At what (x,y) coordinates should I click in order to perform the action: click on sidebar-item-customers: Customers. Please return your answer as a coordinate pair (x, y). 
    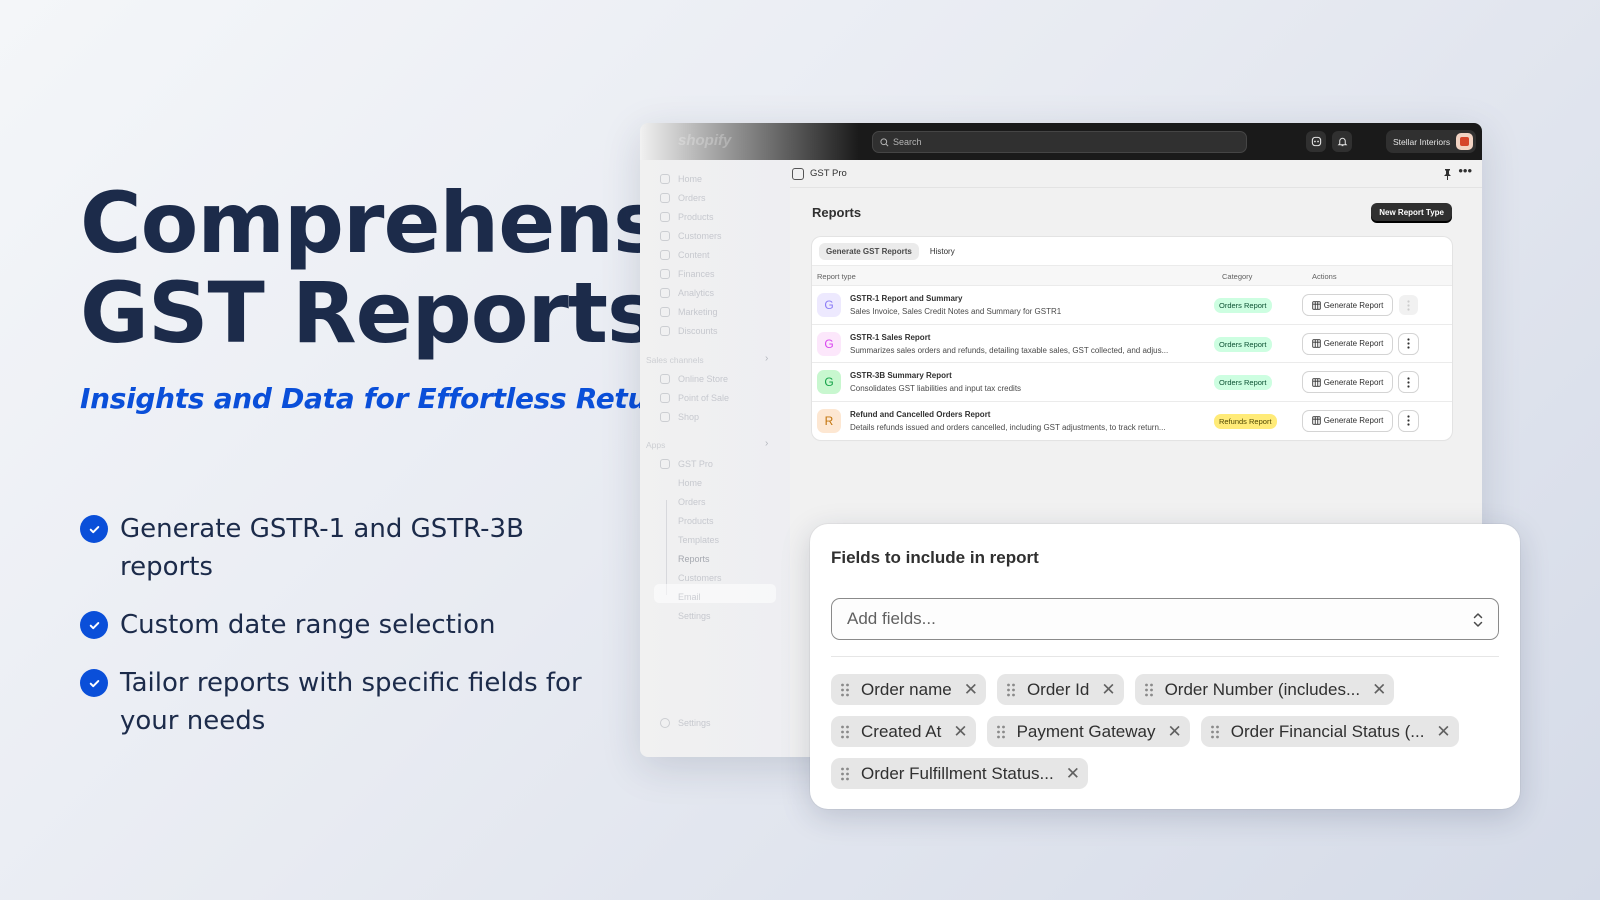
    Looking at the image, I should click on (691, 236).